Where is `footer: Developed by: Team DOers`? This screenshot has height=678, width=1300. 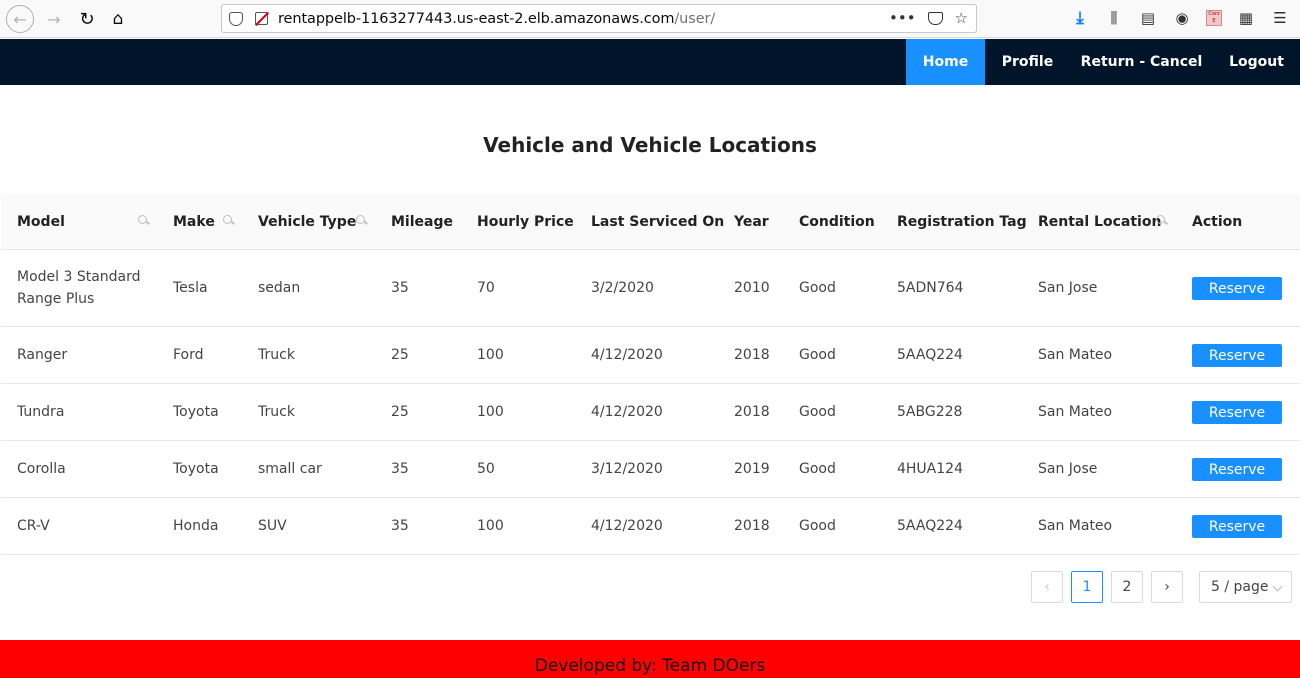 footer: Developed by: Team DOers is located at coordinates (650, 659).